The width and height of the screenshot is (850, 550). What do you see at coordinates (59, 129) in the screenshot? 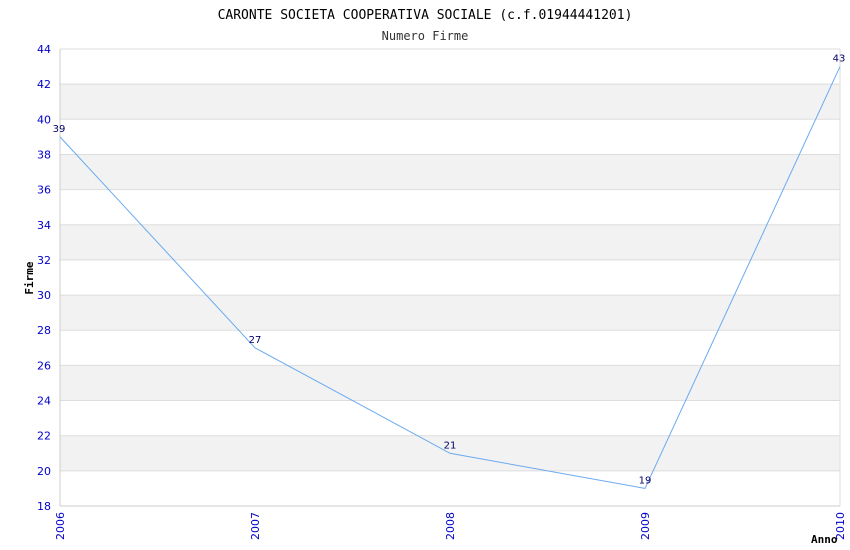
I see `data-label: 39` at bounding box center [59, 129].